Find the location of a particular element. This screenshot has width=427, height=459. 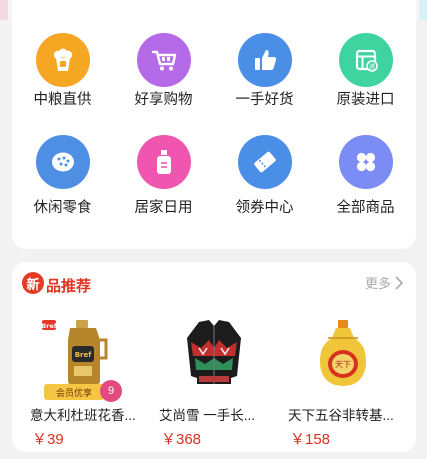

member-tag-count: 9 is located at coordinates (111, 391).